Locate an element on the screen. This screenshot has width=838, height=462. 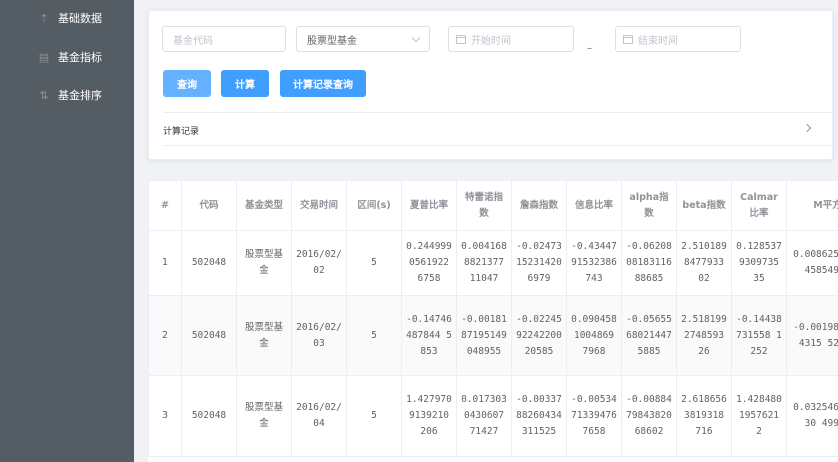
table-cell: -0.0565568021447 5885 is located at coordinates (649, 335).